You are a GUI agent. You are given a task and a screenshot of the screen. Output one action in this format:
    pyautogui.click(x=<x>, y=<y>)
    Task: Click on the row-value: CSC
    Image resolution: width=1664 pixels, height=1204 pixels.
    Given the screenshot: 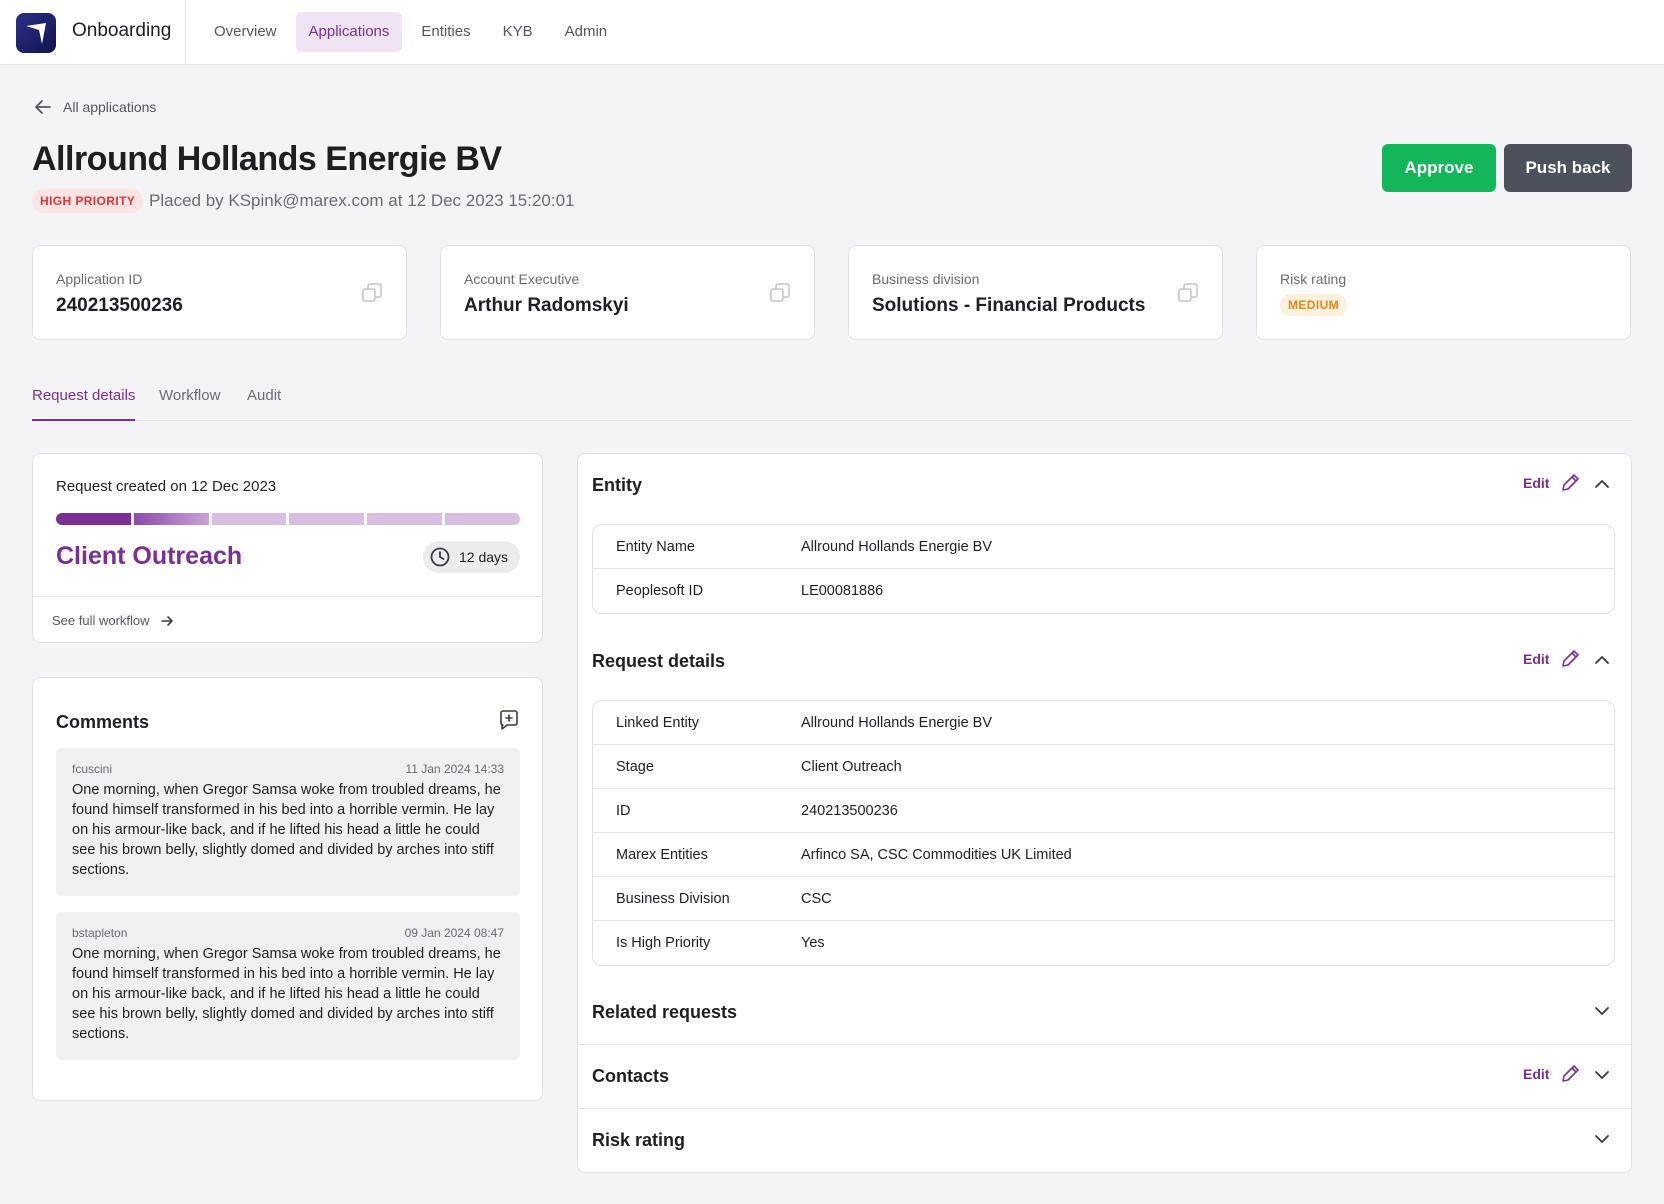 What is the action you would take?
    pyautogui.click(x=816, y=898)
    